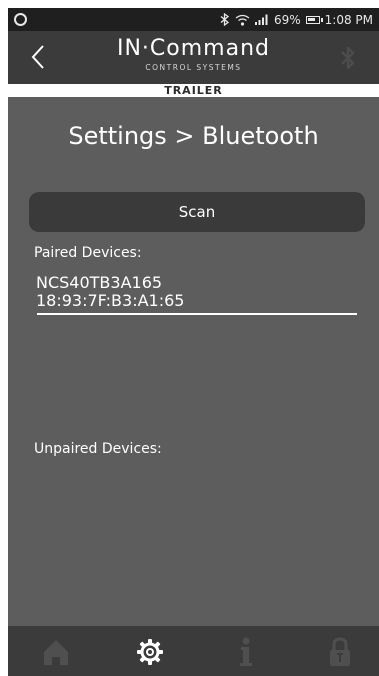 The height and width of the screenshot is (676, 379). I want to click on home-icon, so click(56, 652).